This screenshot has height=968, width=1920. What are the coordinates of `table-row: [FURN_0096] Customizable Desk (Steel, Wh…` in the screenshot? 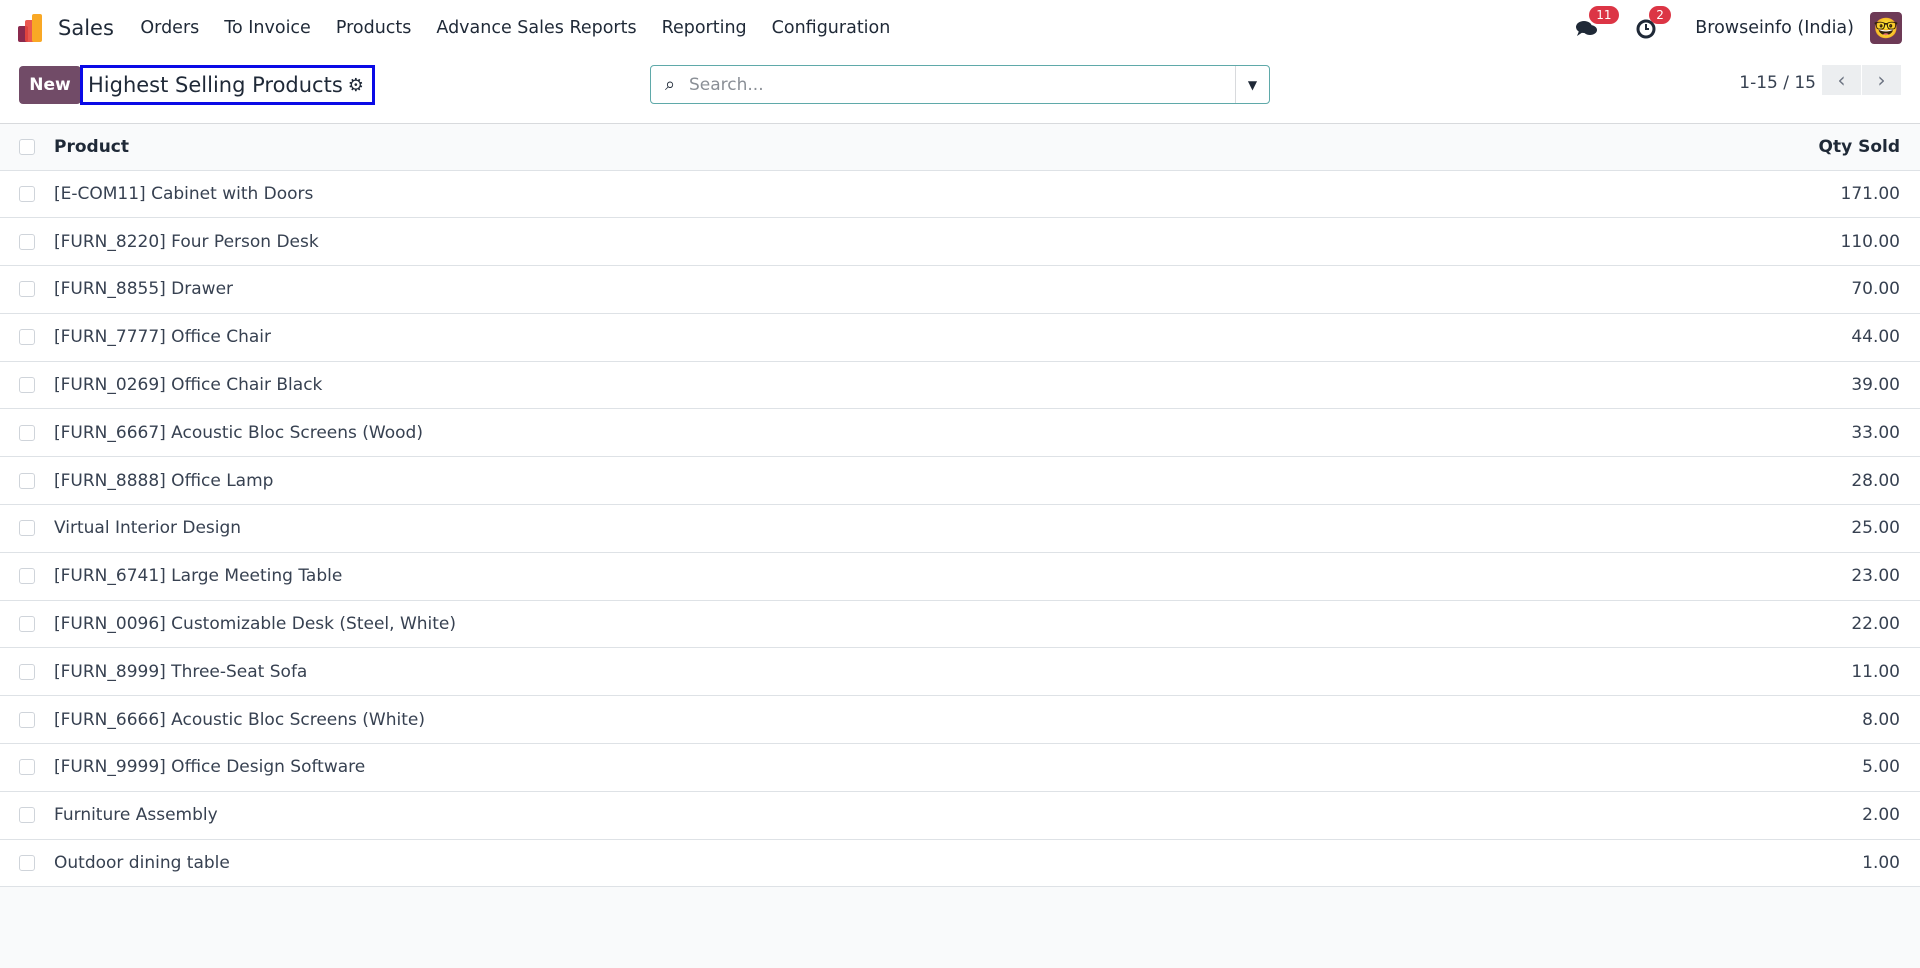 It's located at (960, 624).